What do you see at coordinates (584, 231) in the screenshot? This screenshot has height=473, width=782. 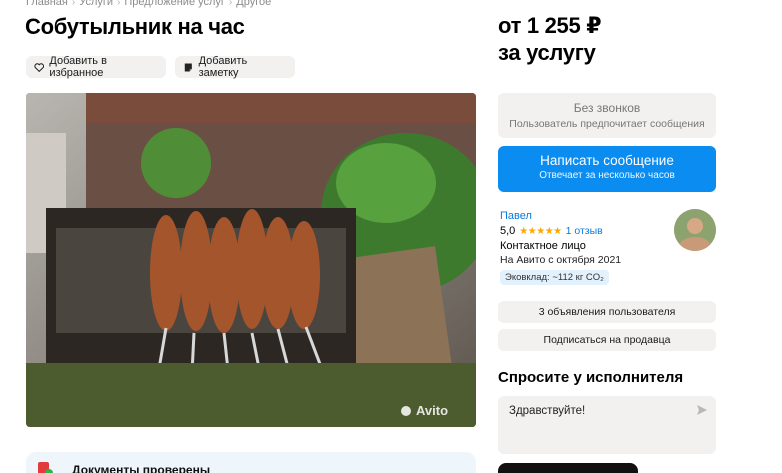 I see `reviews-link: 1 отзыв` at bounding box center [584, 231].